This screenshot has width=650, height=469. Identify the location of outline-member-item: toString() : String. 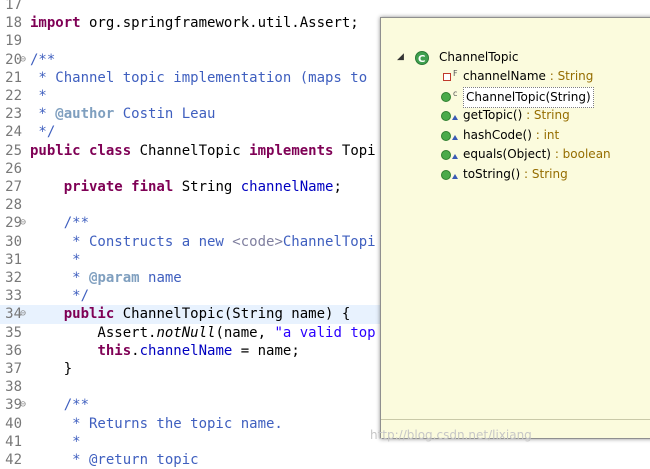
(515, 174).